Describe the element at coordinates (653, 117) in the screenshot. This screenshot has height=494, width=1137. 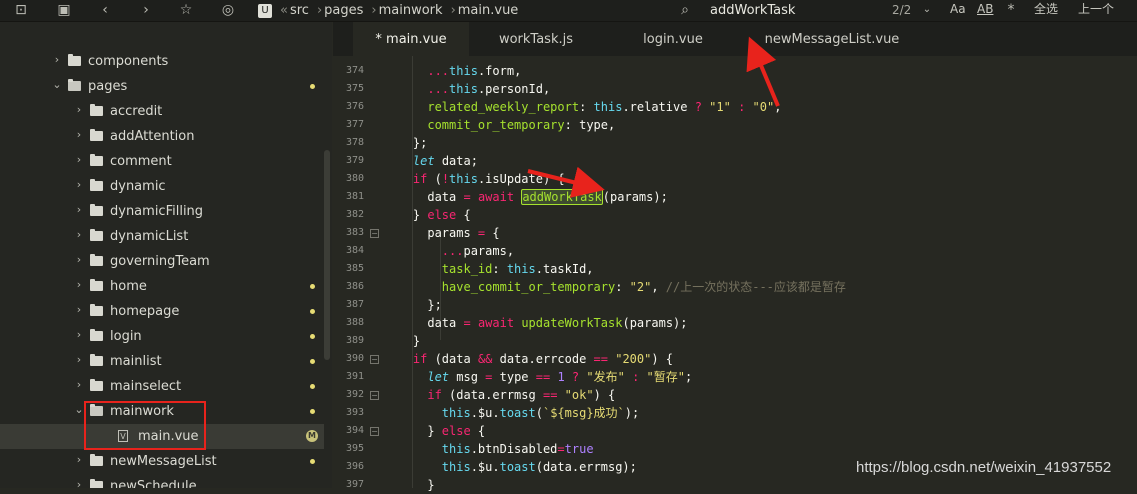
I see `annotation-arrows` at that location.